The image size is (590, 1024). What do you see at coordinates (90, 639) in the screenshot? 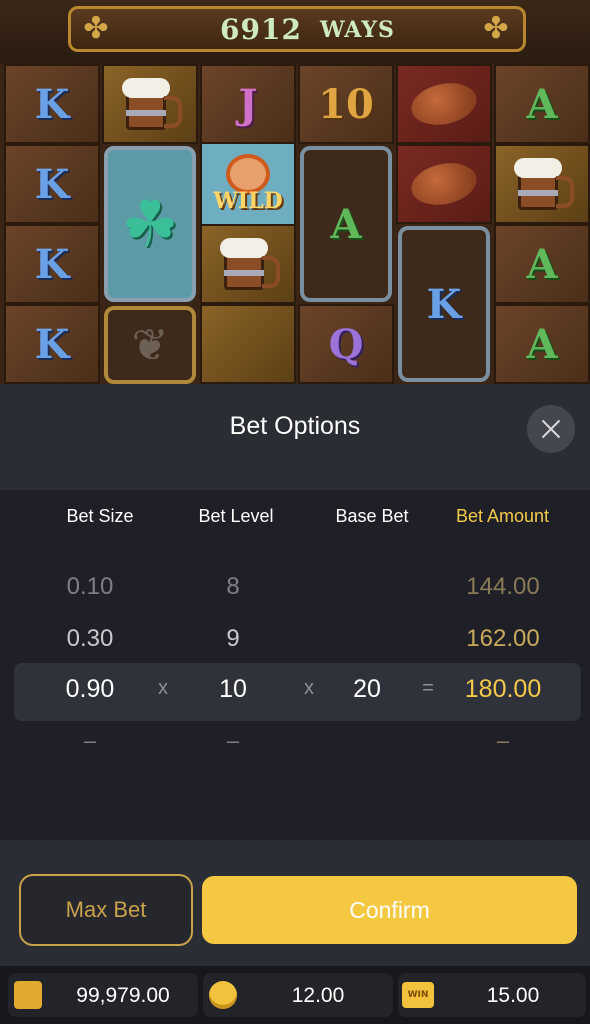
I see `bet-size-option: 0.30` at bounding box center [90, 639].